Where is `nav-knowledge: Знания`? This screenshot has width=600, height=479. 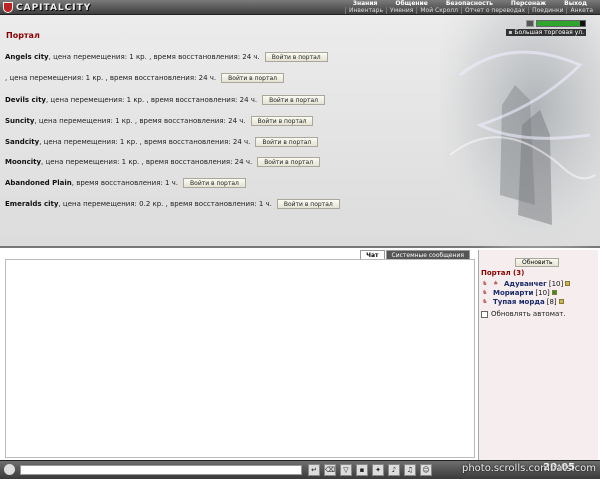
nav-knowledge: Знания is located at coordinates (365, 3).